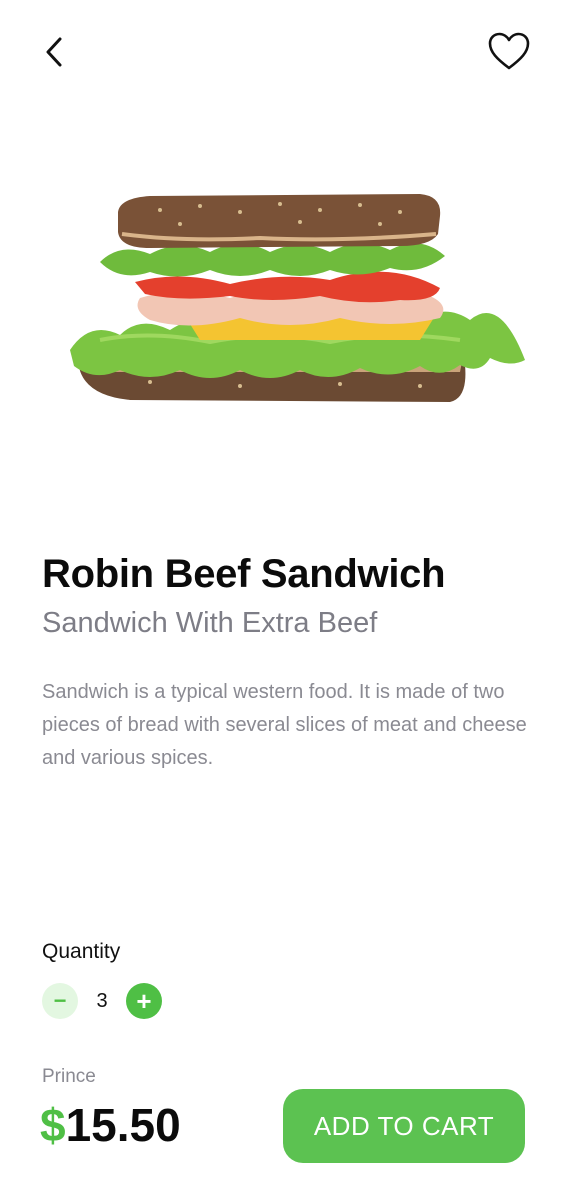  Describe the element at coordinates (283, 55) in the screenshot. I see `top-bar` at that location.